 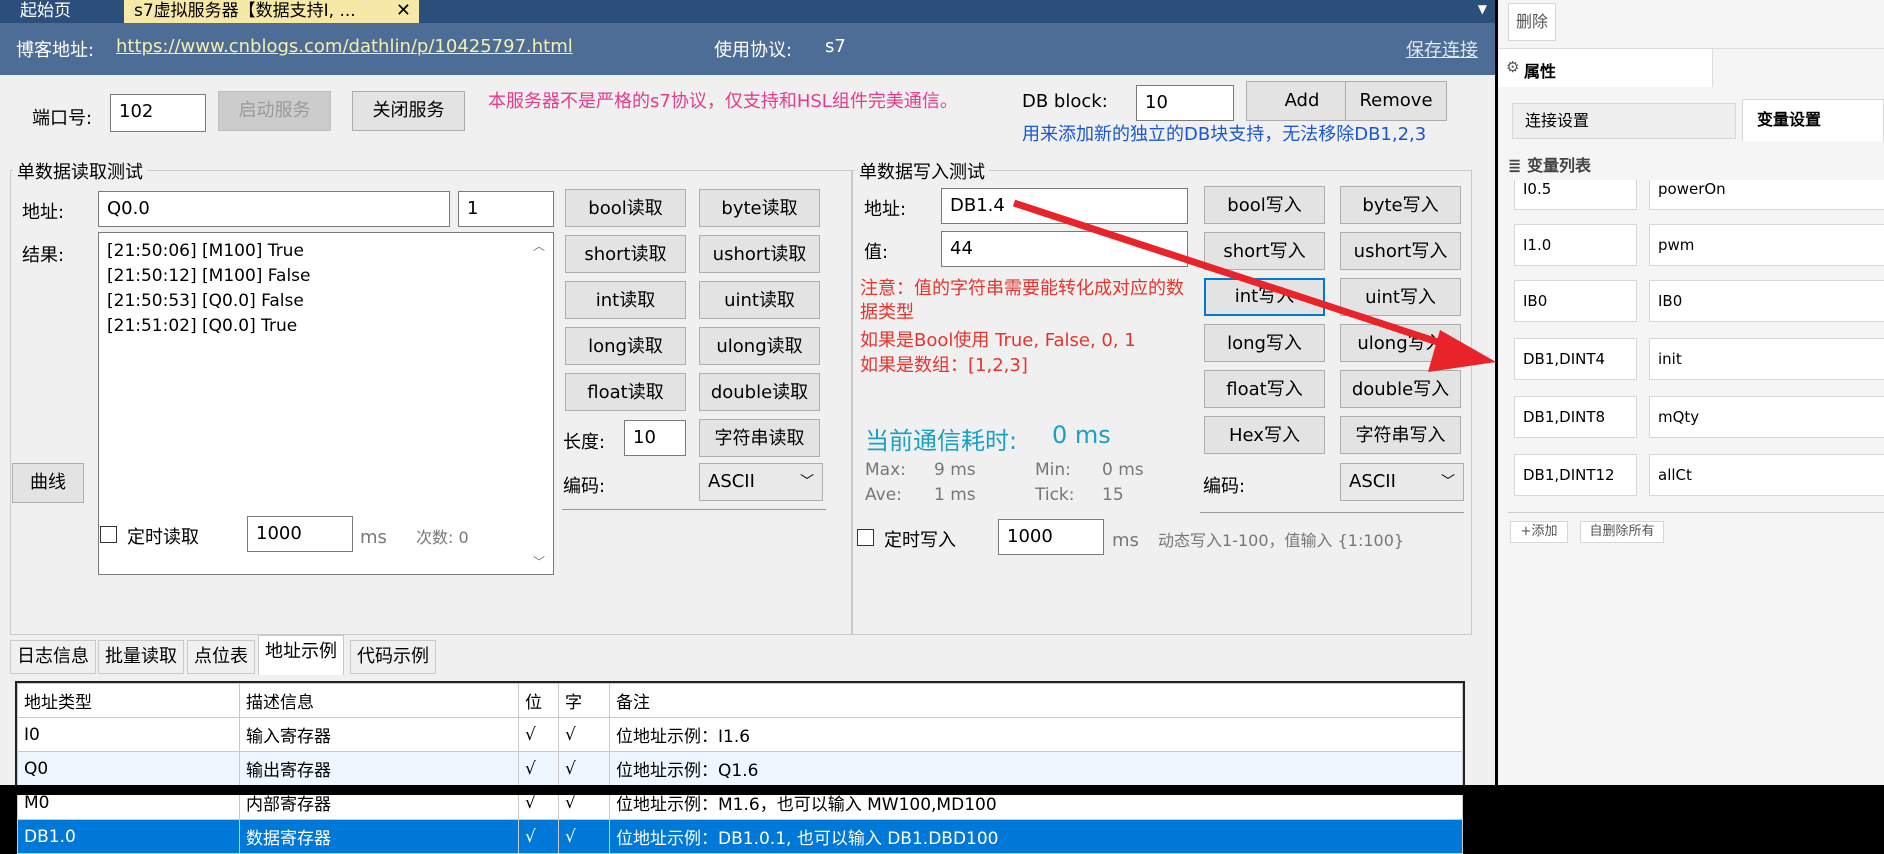 I want to click on port-input: 102, so click(x=158, y=113).